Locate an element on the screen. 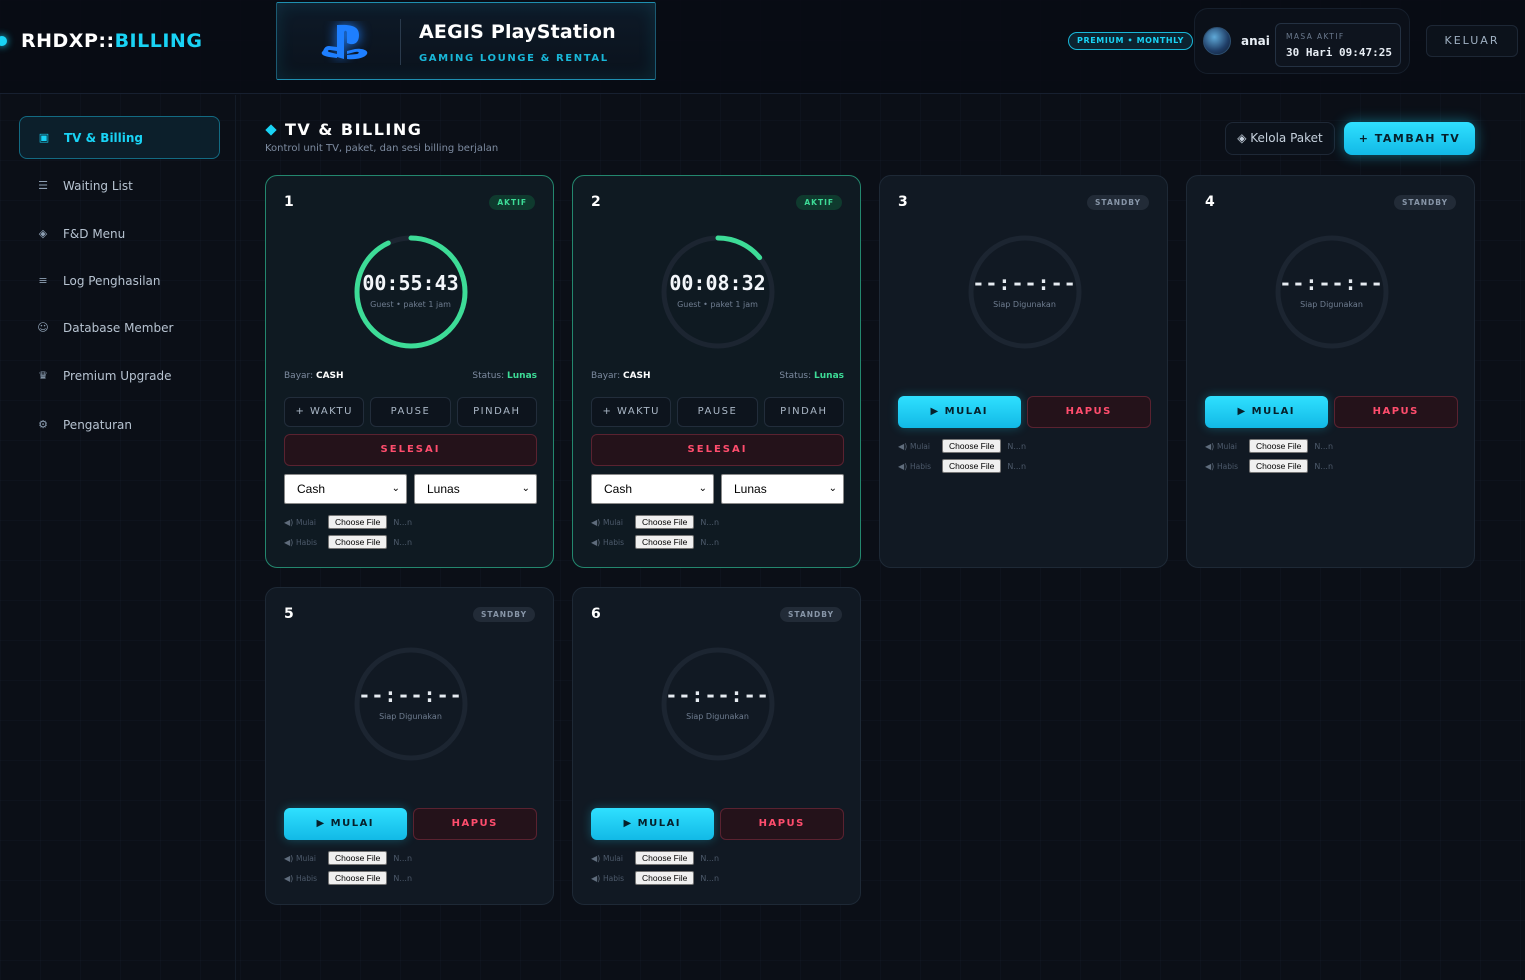  manage-packages-button: ◈ Kelola Paket is located at coordinates (1280, 138).